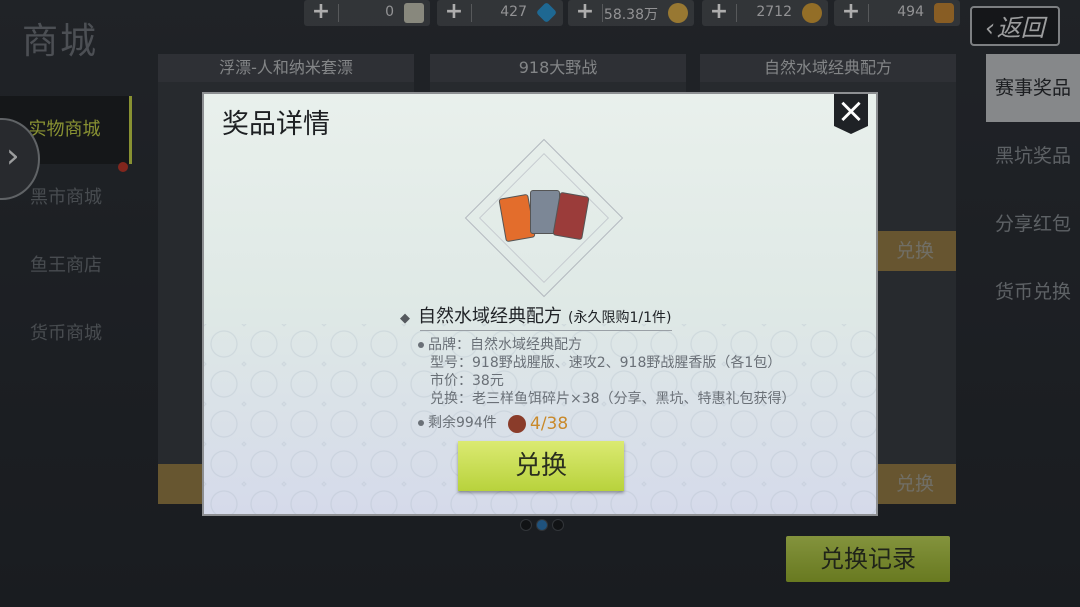 This screenshot has height=607, width=1080. I want to click on detail-row: 品牌：自然水域经典配方, so click(607, 345).